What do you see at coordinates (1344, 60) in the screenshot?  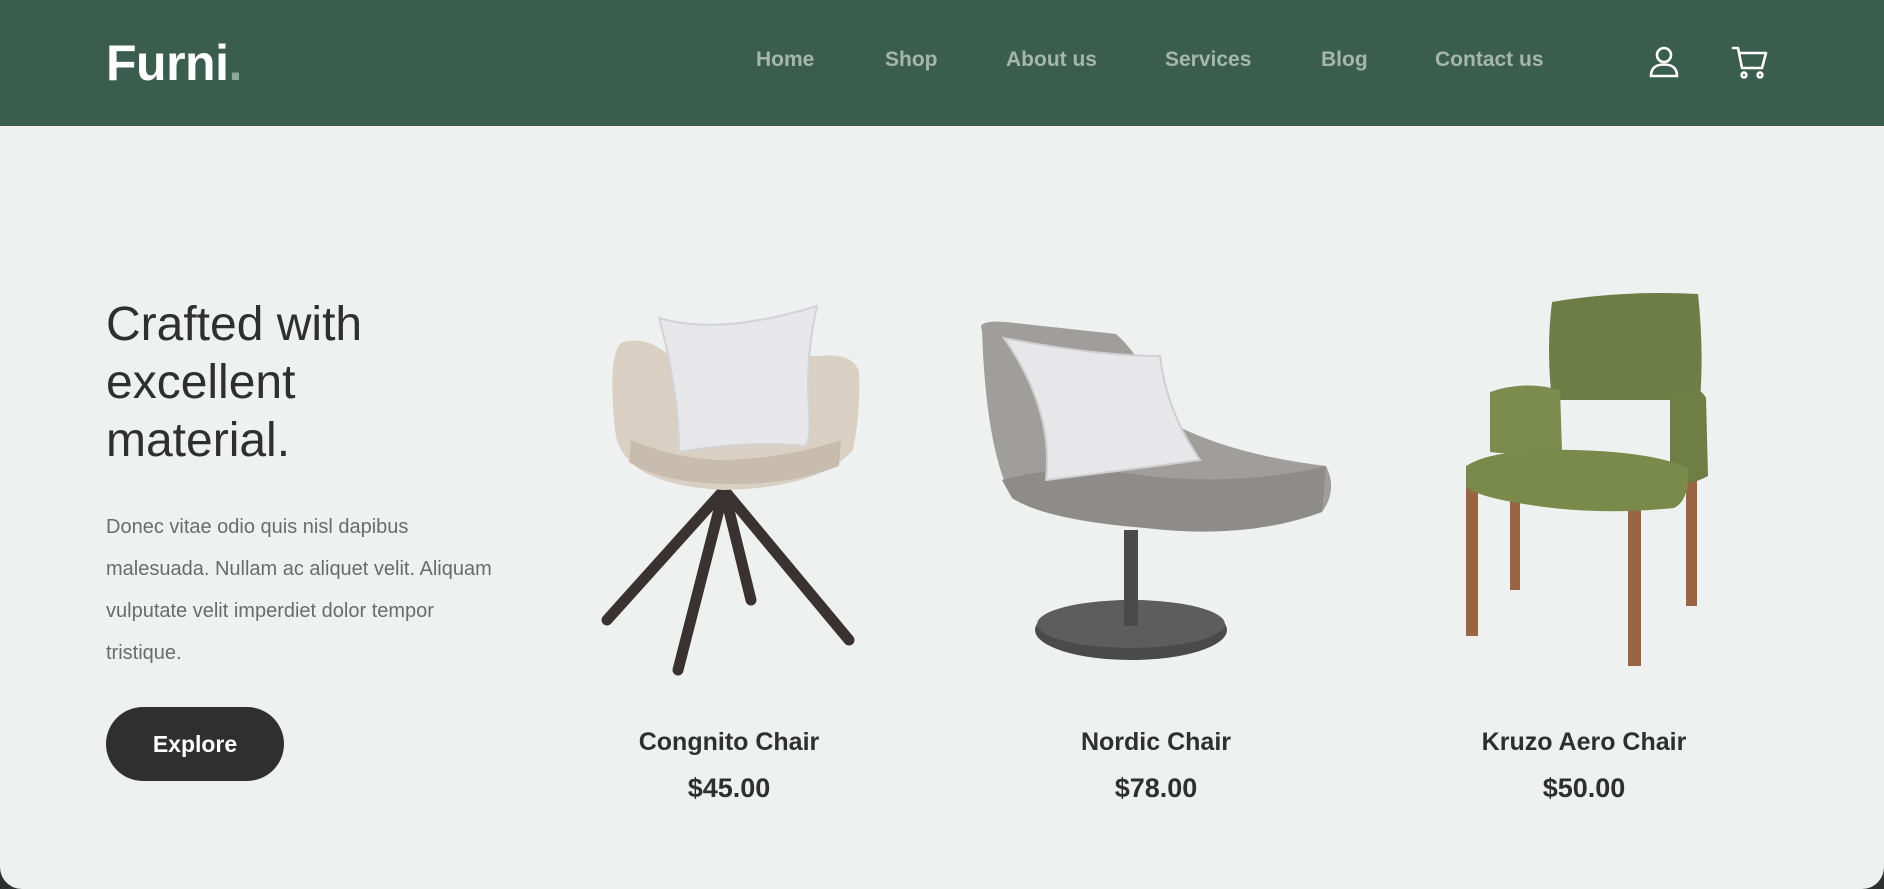 I see `nav-blog: Blog` at bounding box center [1344, 60].